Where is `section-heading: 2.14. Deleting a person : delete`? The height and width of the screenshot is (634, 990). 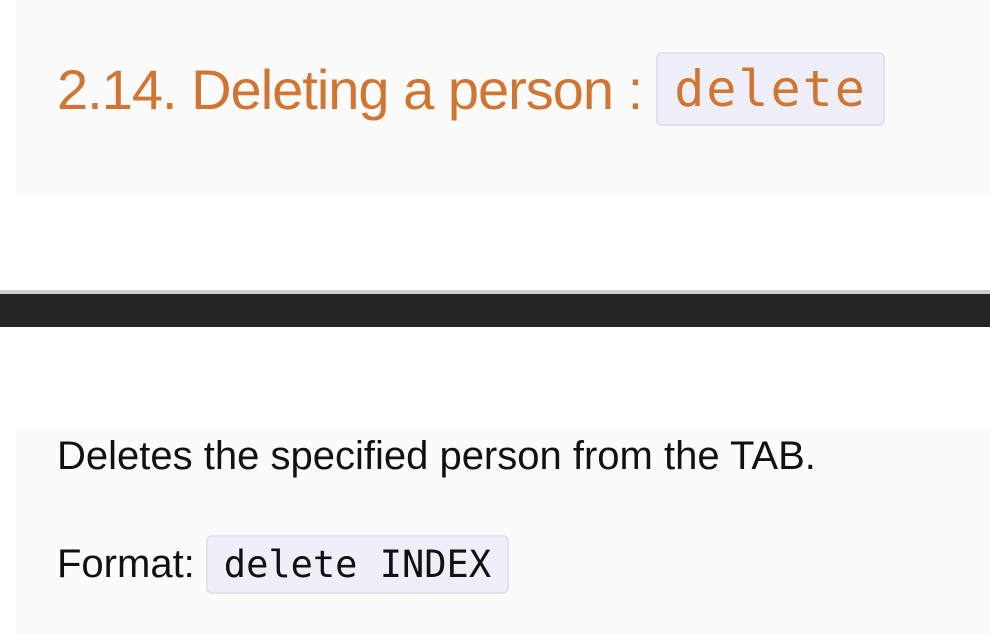 section-heading: 2.14. Deleting a person : delete is located at coordinates (471, 89).